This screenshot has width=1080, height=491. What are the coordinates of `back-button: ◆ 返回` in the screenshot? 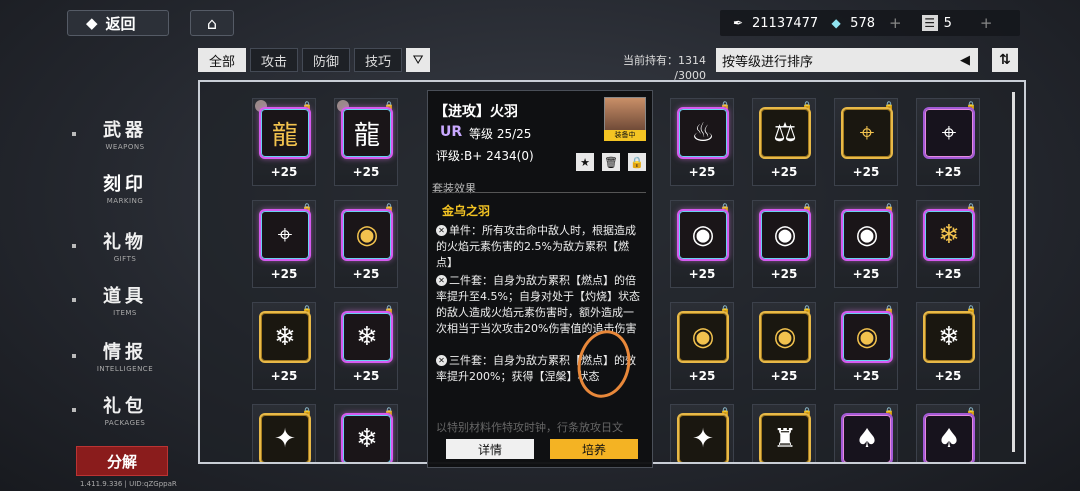 It's located at (118, 23).